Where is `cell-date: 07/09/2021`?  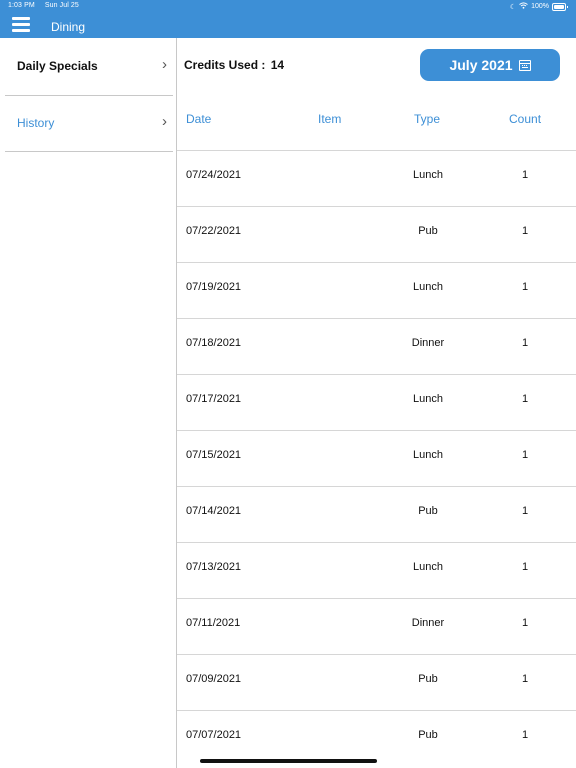 cell-date: 07/09/2021 is located at coordinates (214, 679).